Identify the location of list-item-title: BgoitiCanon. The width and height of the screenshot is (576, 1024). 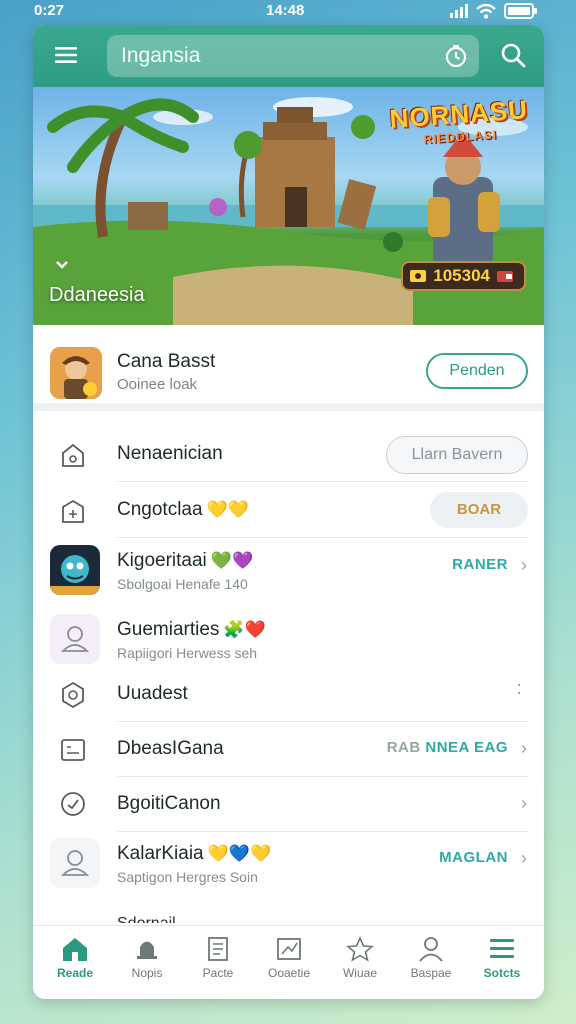
(169, 803).